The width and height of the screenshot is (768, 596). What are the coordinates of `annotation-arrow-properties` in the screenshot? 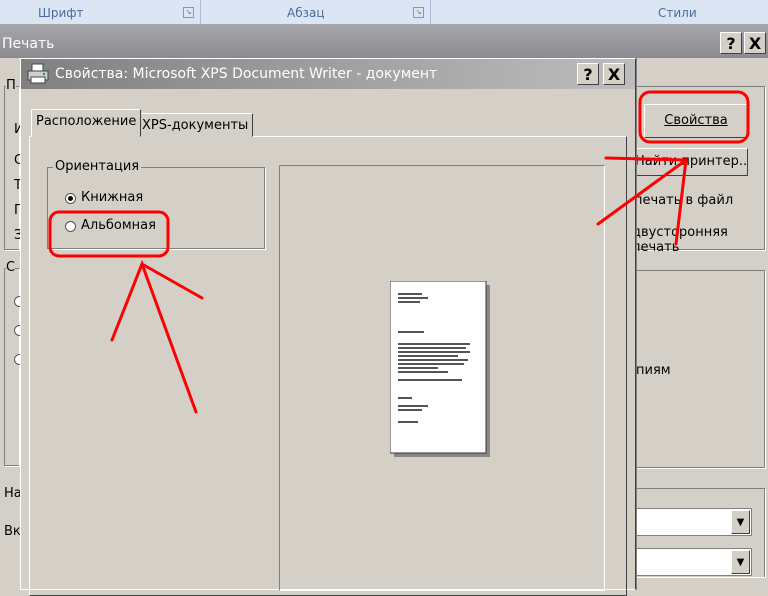 It's located at (642, 201).